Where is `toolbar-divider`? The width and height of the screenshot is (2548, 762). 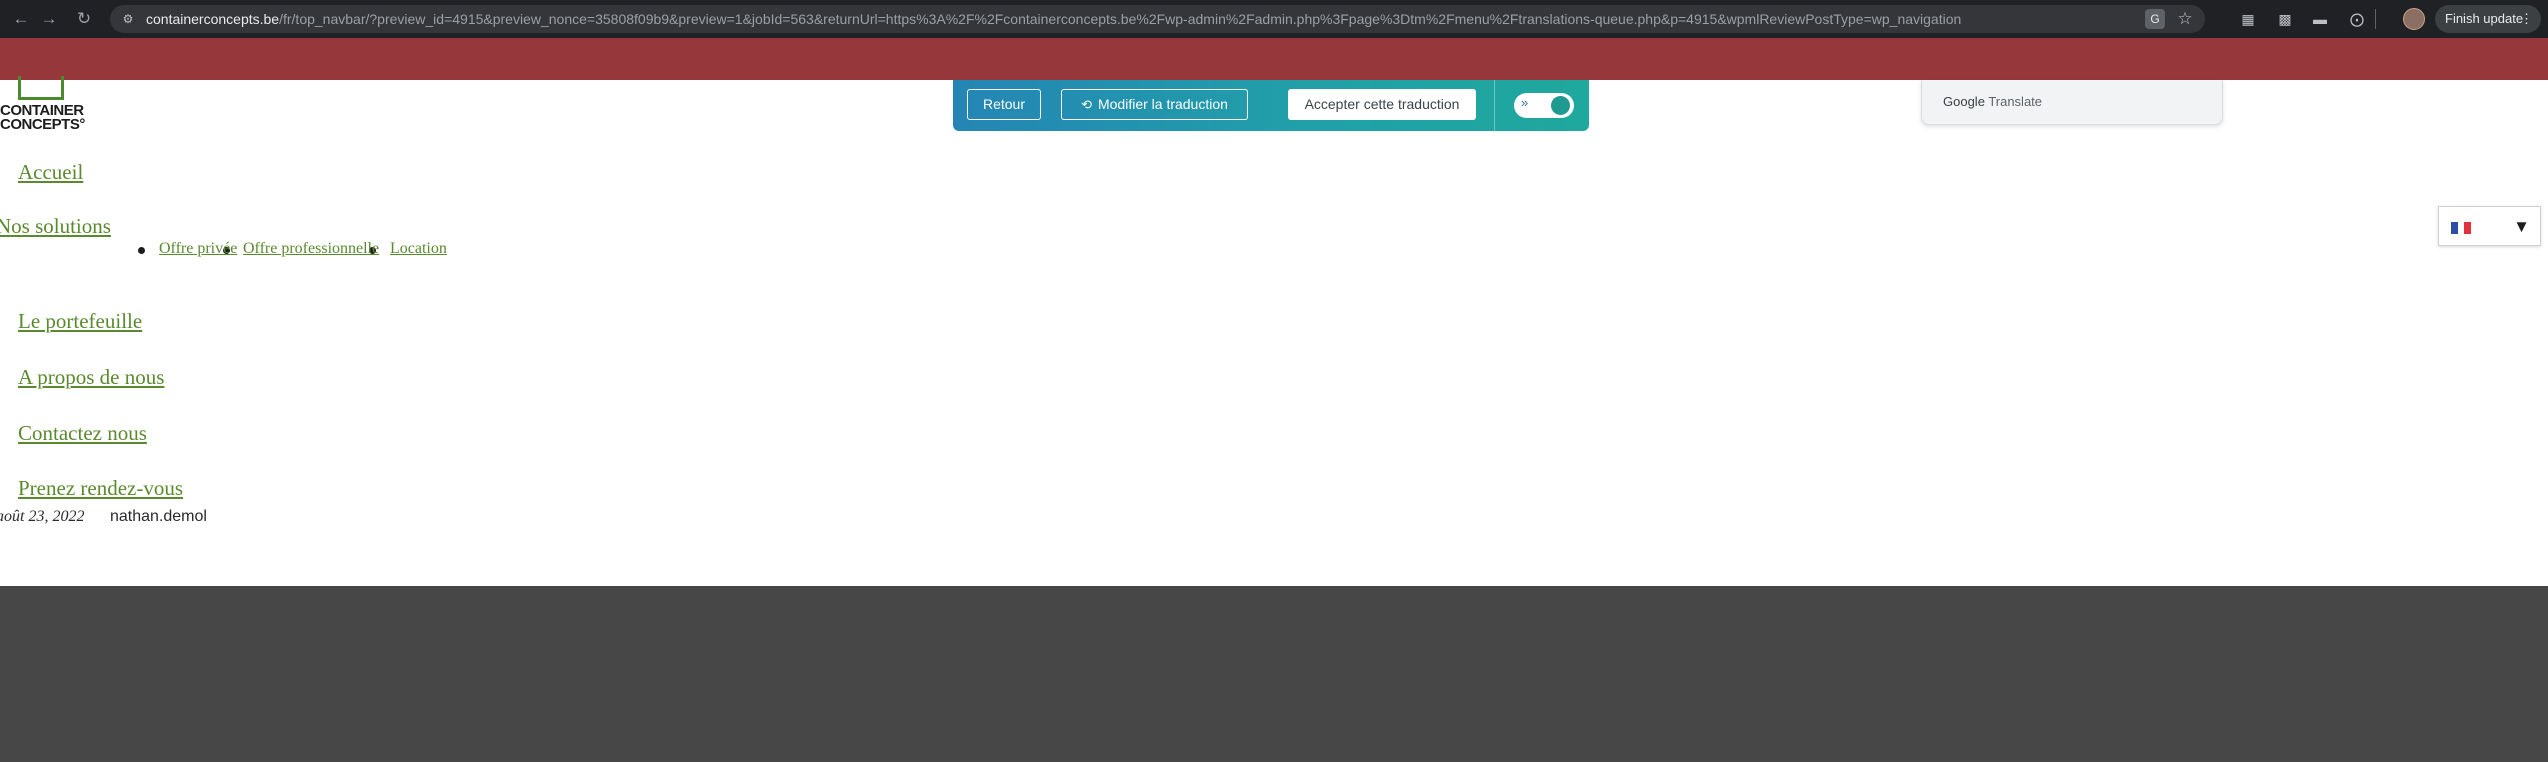 toolbar-divider is located at coordinates (2375, 19).